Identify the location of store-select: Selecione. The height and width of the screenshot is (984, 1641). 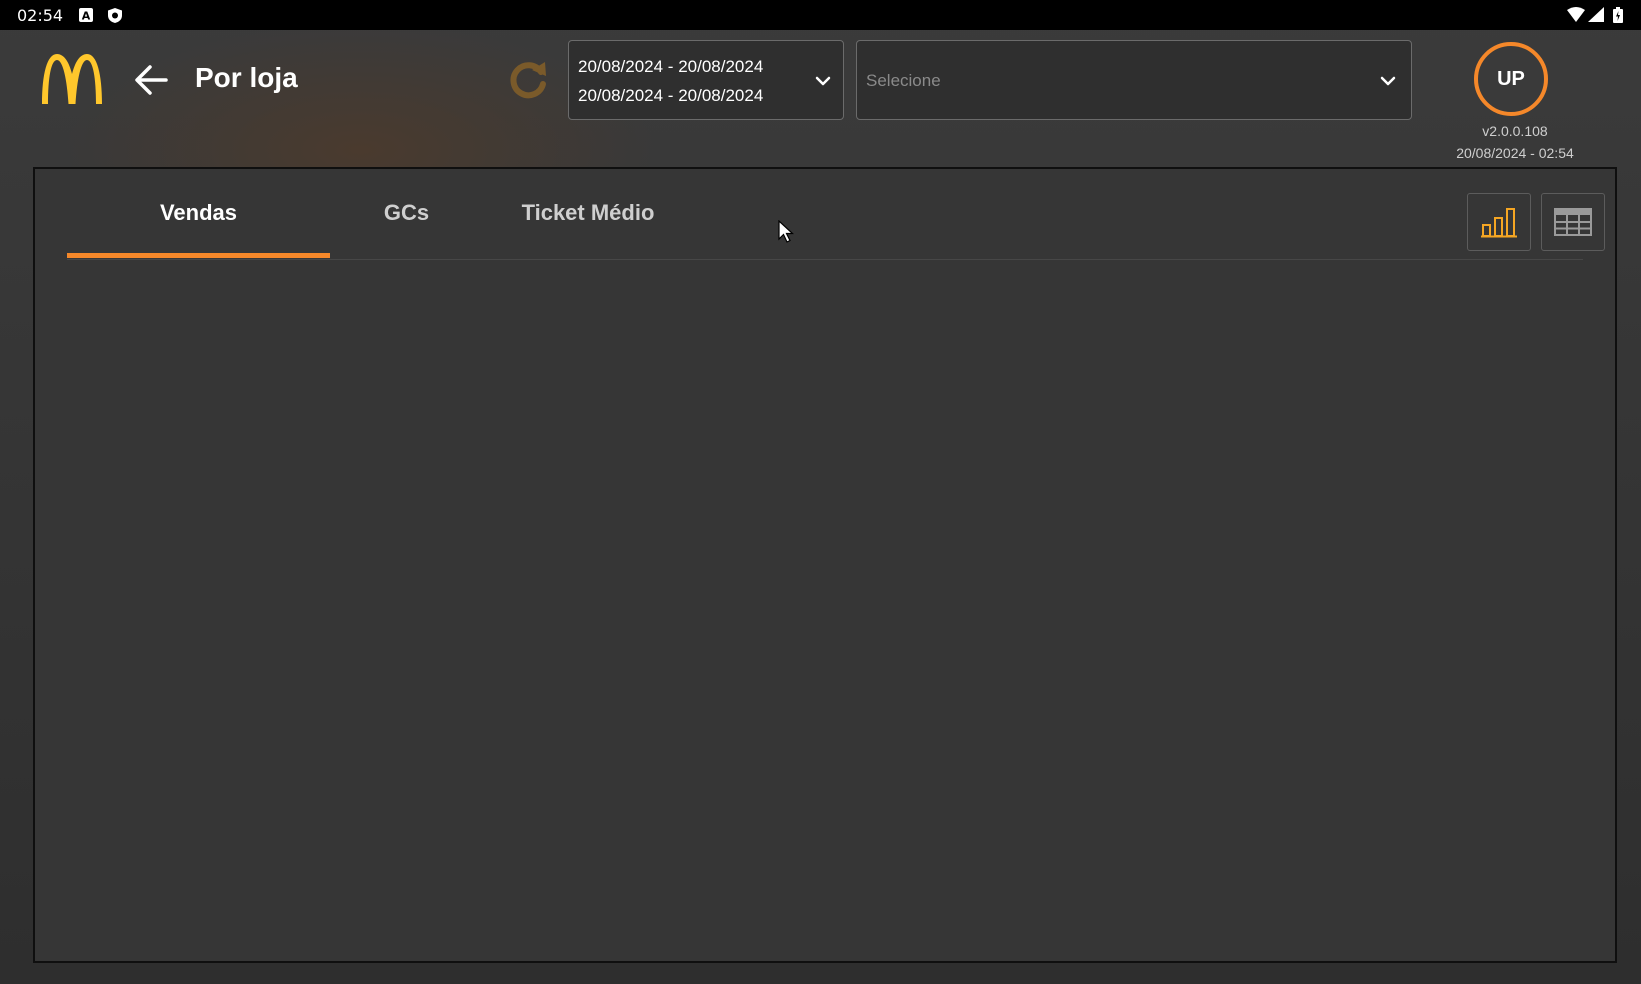
(1134, 80).